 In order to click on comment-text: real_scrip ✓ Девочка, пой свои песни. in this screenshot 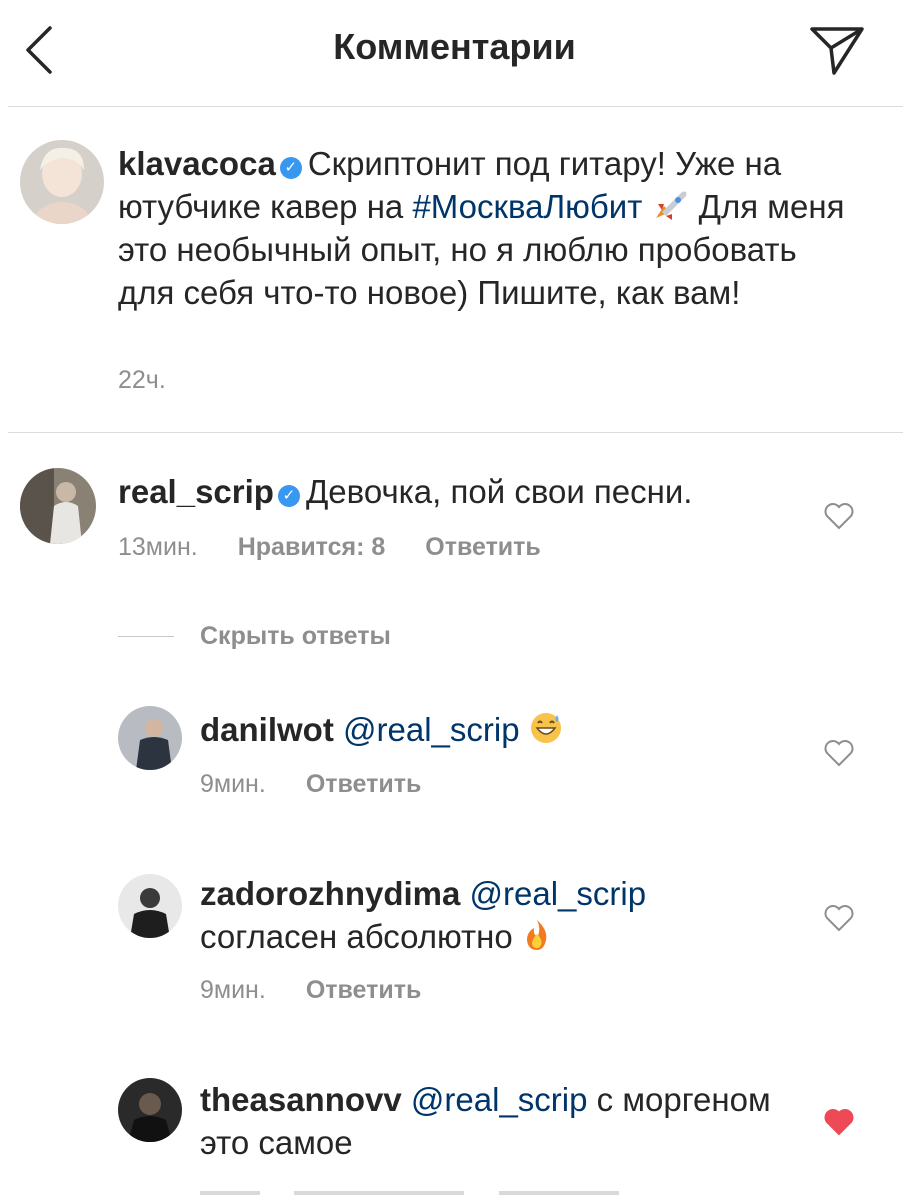, I will do `click(458, 491)`.